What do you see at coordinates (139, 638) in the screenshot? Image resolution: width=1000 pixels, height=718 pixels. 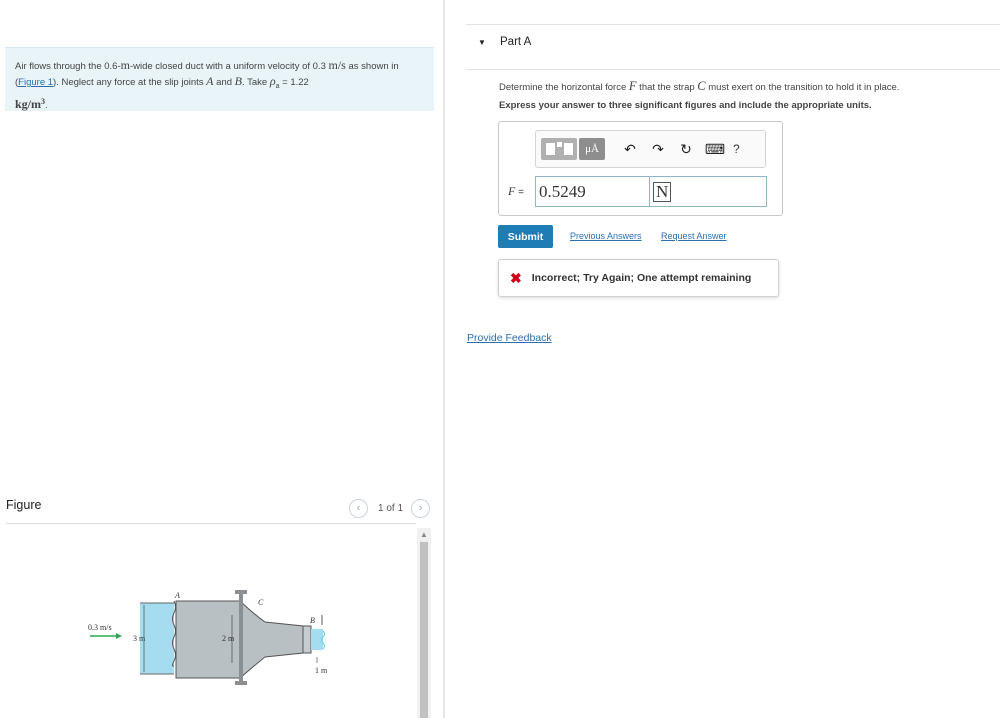 I see `label-h-inlet: 3 m` at bounding box center [139, 638].